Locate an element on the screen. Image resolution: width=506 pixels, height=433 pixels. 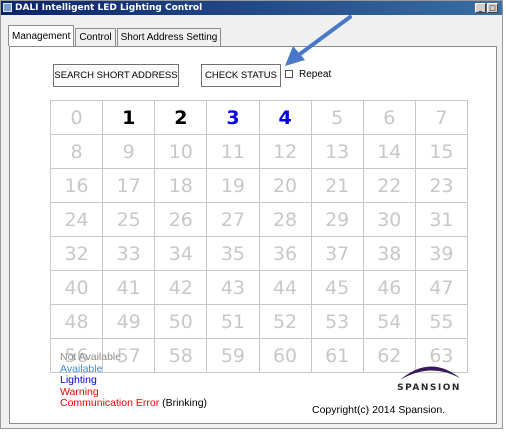
check-status-button: CHECK STATUS is located at coordinates (241, 75).